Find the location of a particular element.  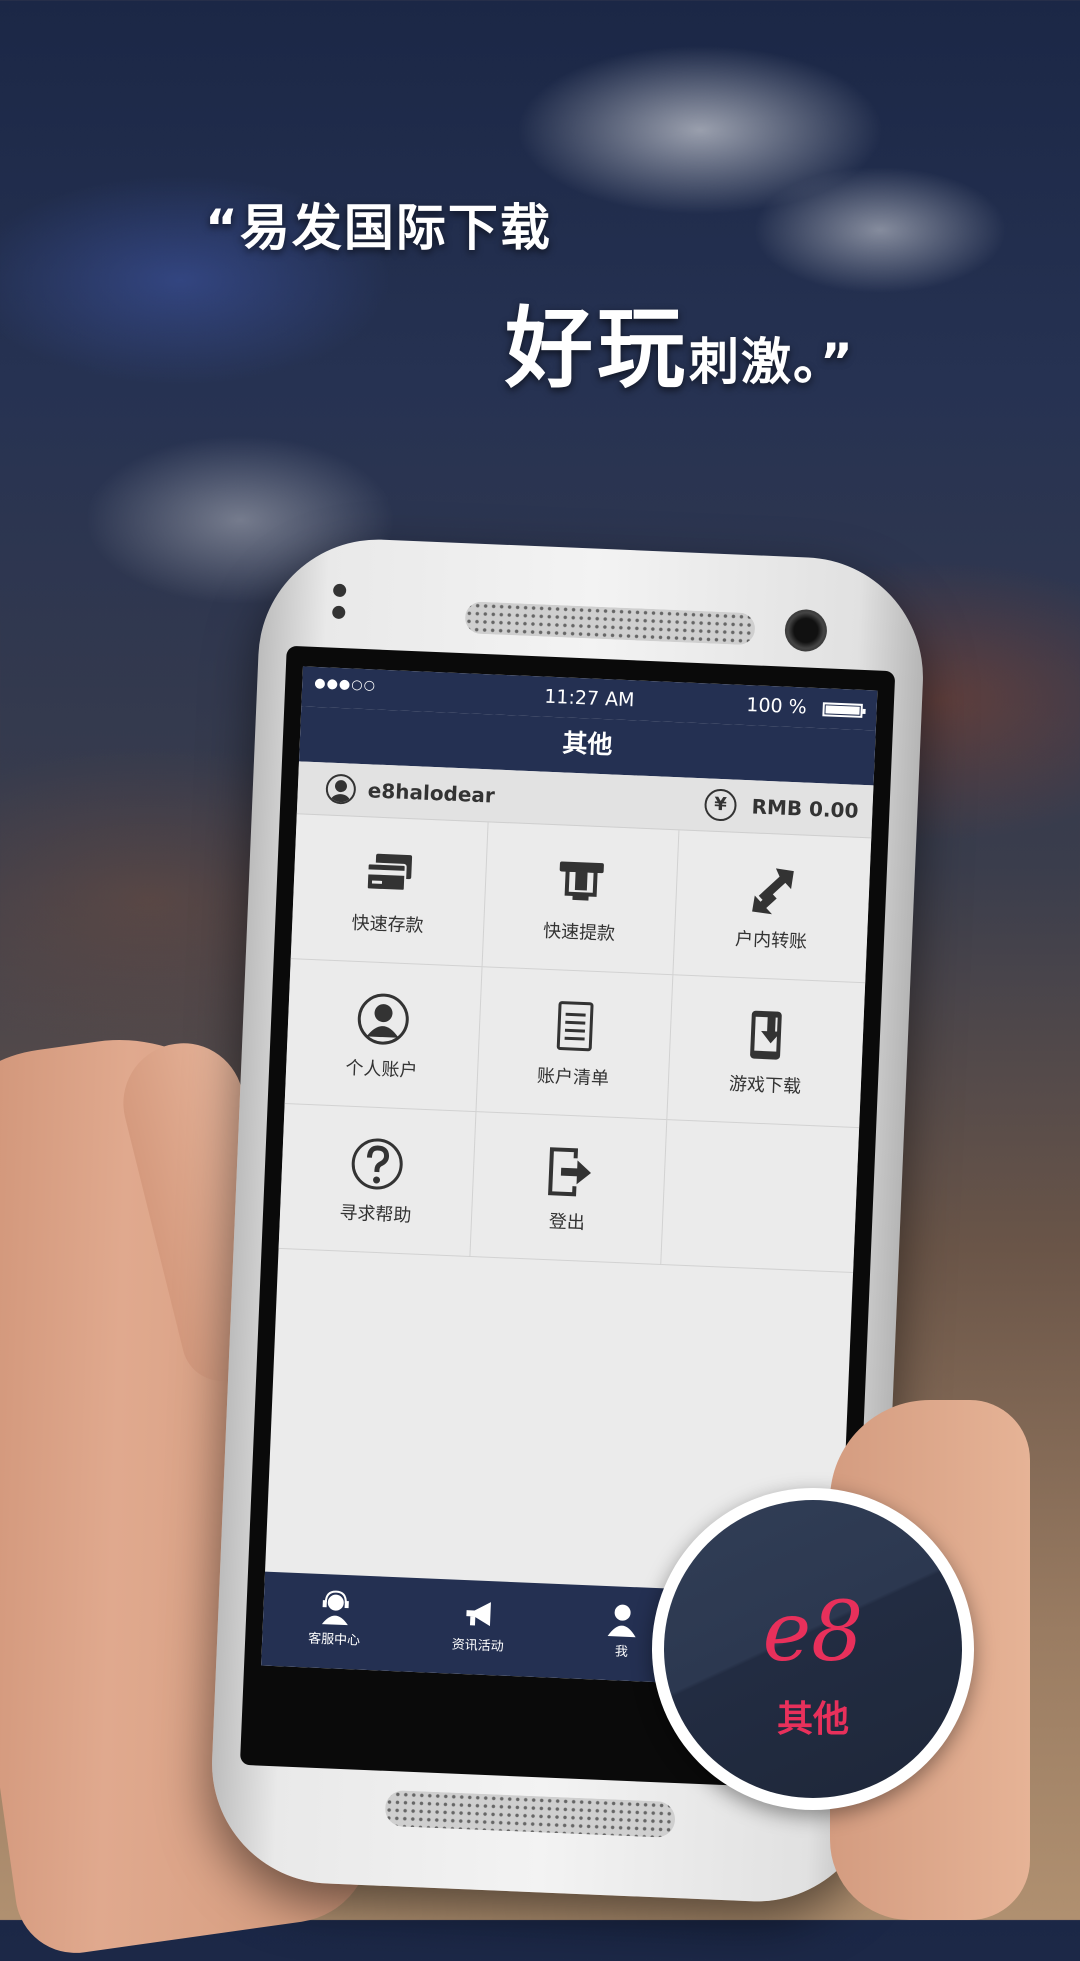

logout-icon is located at coordinates (569, 1172).